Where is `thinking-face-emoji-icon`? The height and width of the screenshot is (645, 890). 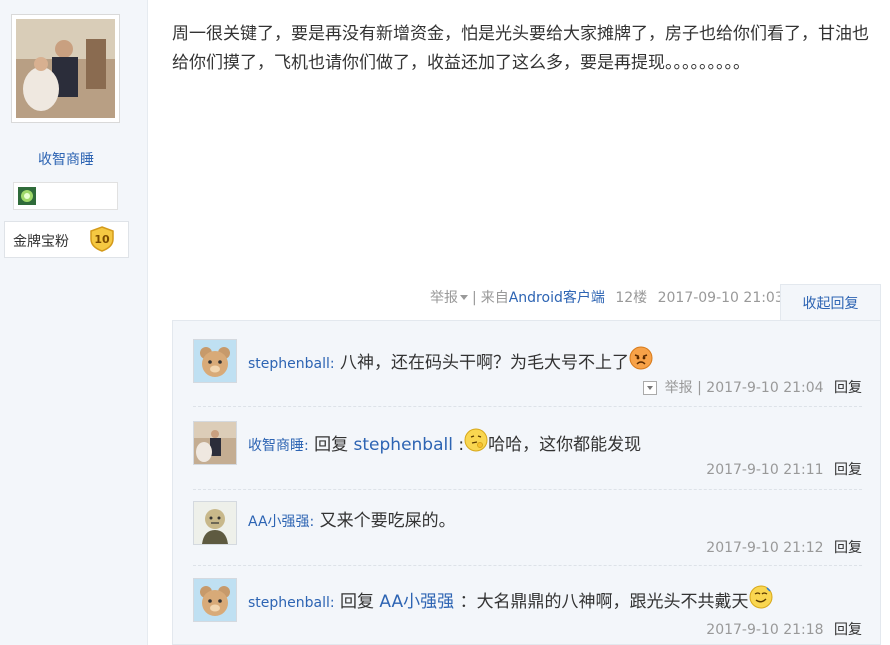
thinking-face-emoji-icon is located at coordinates (476, 440).